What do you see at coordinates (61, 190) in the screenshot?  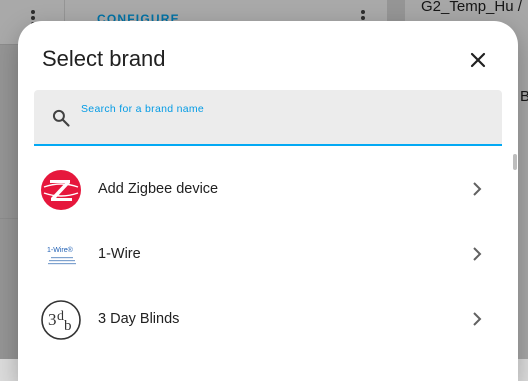 I see `zigbee-logo-icon` at bounding box center [61, 190].